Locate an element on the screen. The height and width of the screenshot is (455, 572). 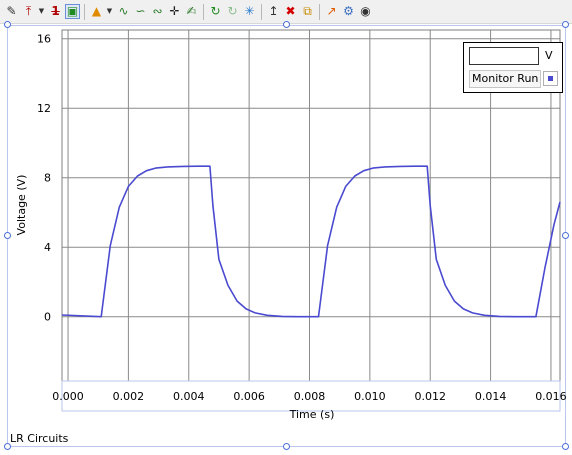
x-tick-label: 0.014 is located at coordinates (491, 396).